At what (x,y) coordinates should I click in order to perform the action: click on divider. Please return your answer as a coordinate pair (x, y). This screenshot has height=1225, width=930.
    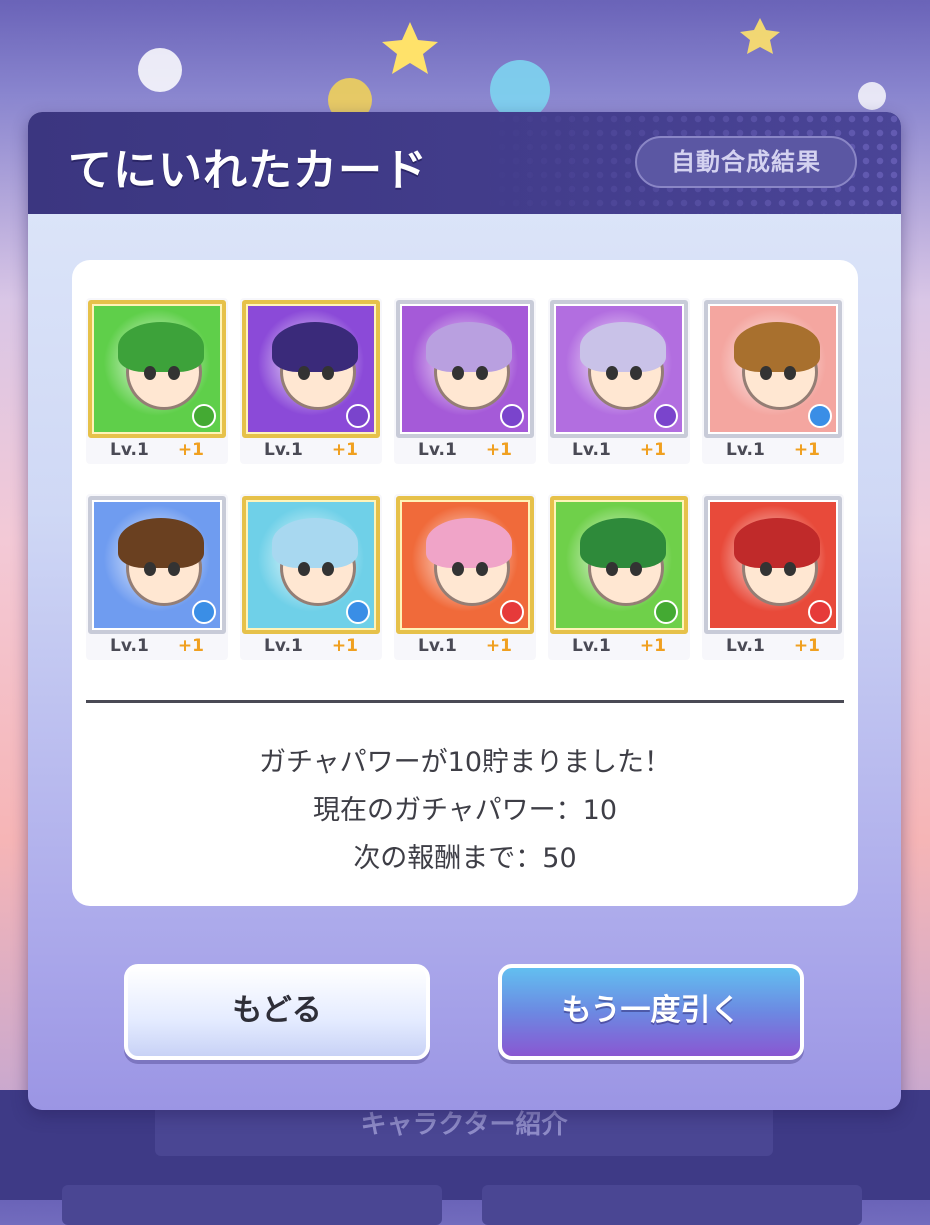
    Looking at the image, I should click on (465, 701).